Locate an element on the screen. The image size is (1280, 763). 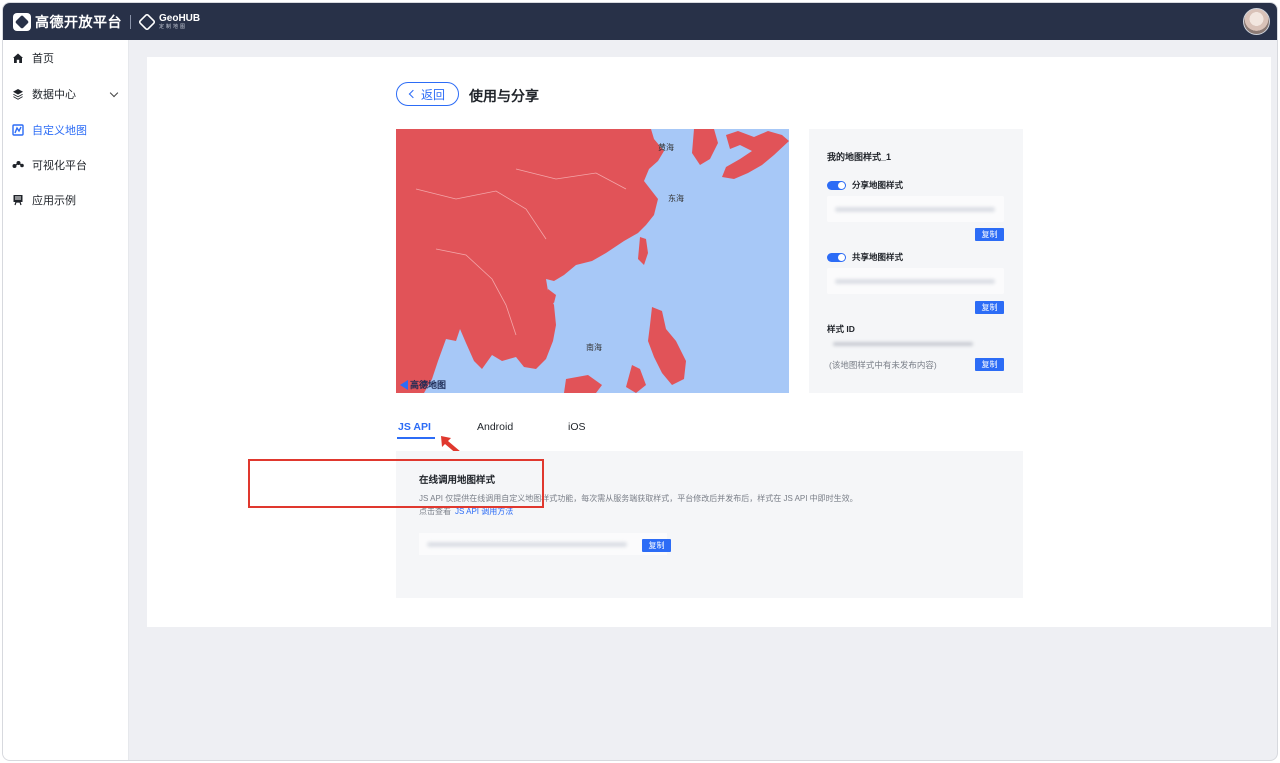
back-label: 返回 is located at coordinates (432, 94).